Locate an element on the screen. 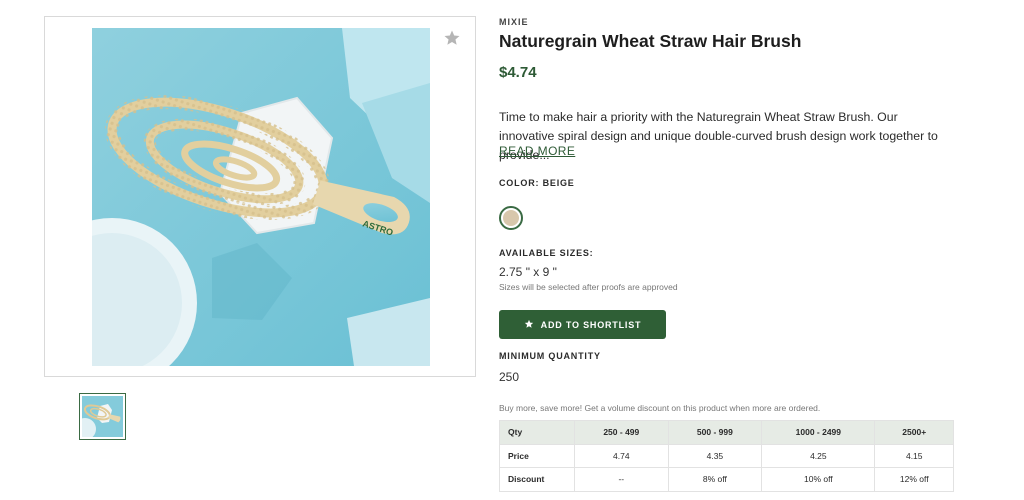  add-to-shortlist-button: ADD TO SHORTLIST is located at coordinates (582, 324).